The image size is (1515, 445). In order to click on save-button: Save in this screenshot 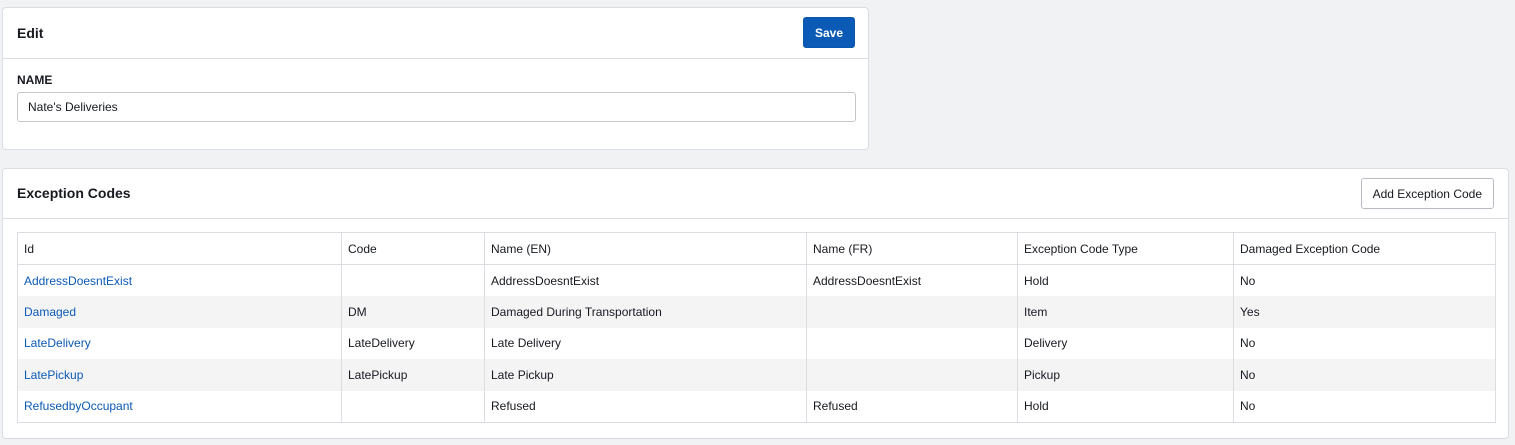, I will do `click(828, 32)`.